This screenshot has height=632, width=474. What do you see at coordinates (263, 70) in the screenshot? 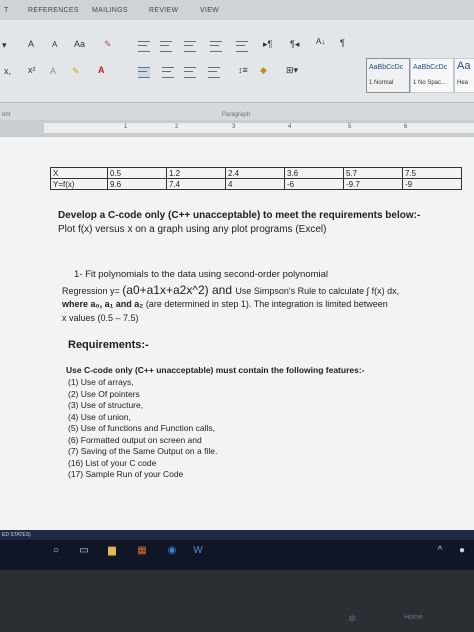
I see `shading-icon: ◆` at bounding box center [263, 70].